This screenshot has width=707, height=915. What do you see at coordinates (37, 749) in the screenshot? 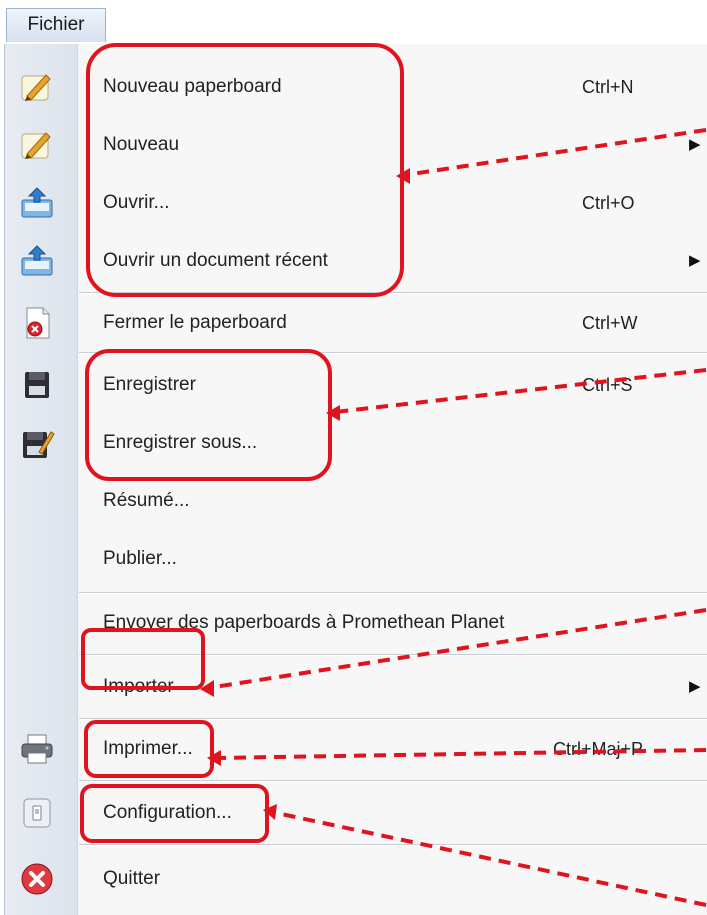
I see `printer-icon` at bounding box center [37, 749].